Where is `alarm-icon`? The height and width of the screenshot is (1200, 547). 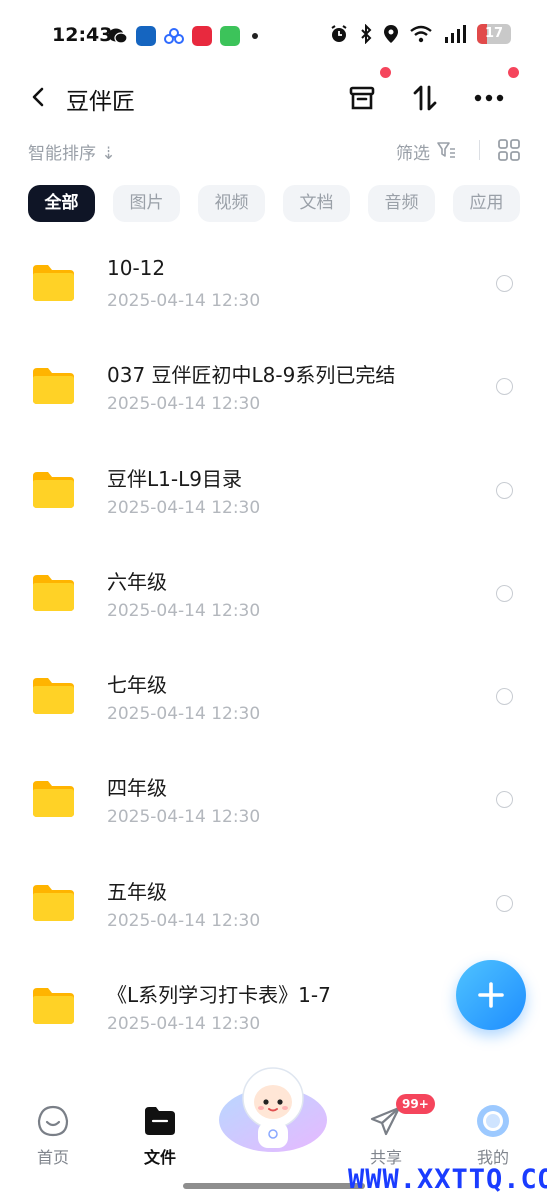
alarm-icon is located at coordinates (339, 33).